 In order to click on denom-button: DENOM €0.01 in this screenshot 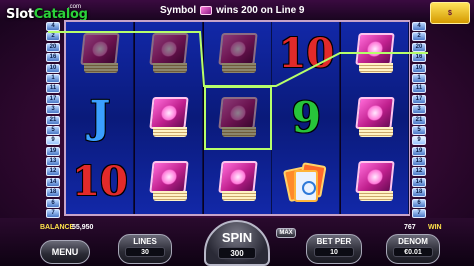, I will do `click(413, 249)`.